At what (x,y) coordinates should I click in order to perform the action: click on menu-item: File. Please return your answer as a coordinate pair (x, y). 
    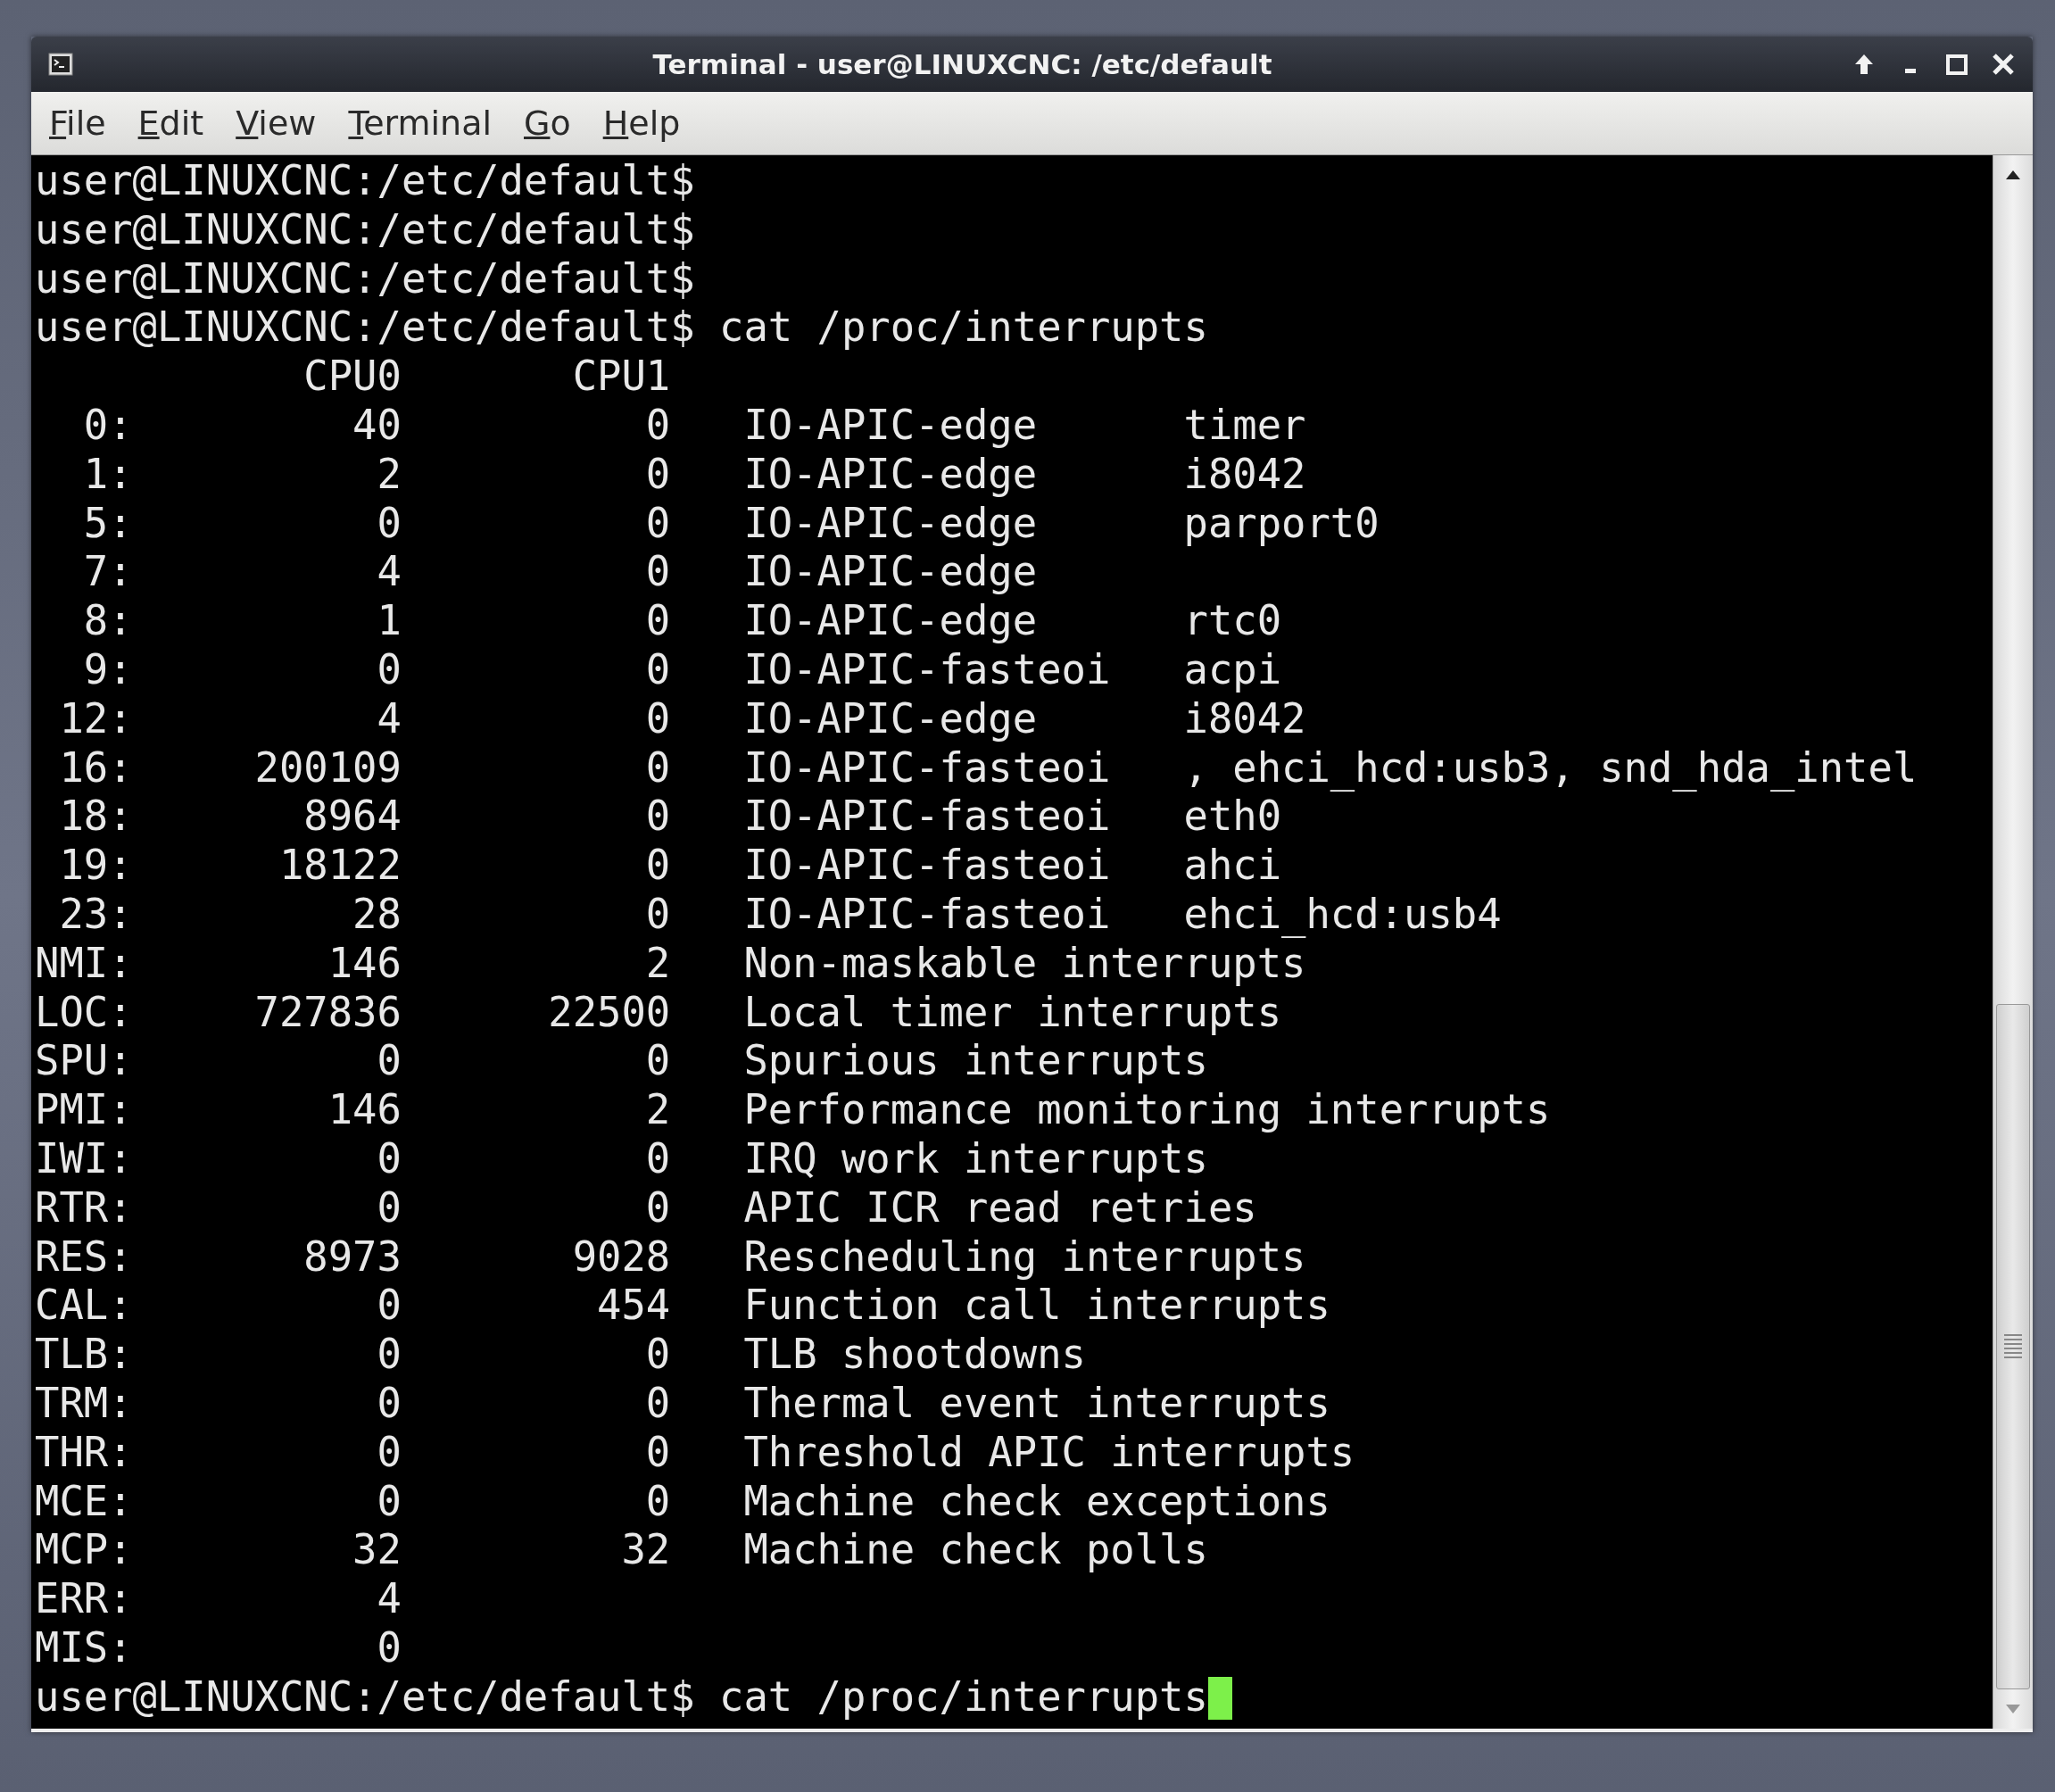
    Looking at the image, I should click on (77, 123).